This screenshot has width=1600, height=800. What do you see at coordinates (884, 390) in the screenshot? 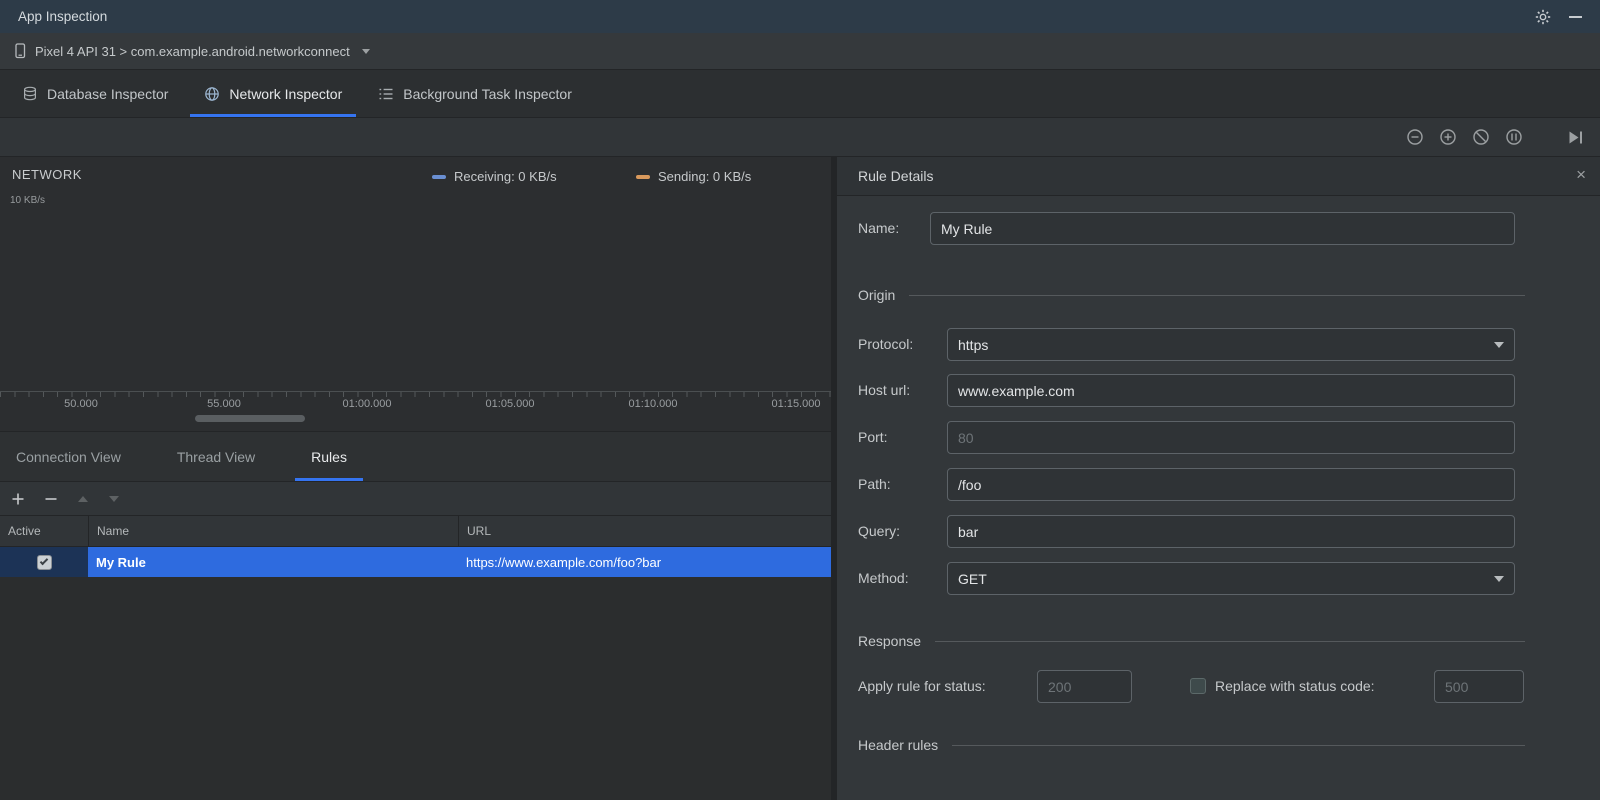
I see `host-url-label: Host url:` at bounding box center [884, 390].